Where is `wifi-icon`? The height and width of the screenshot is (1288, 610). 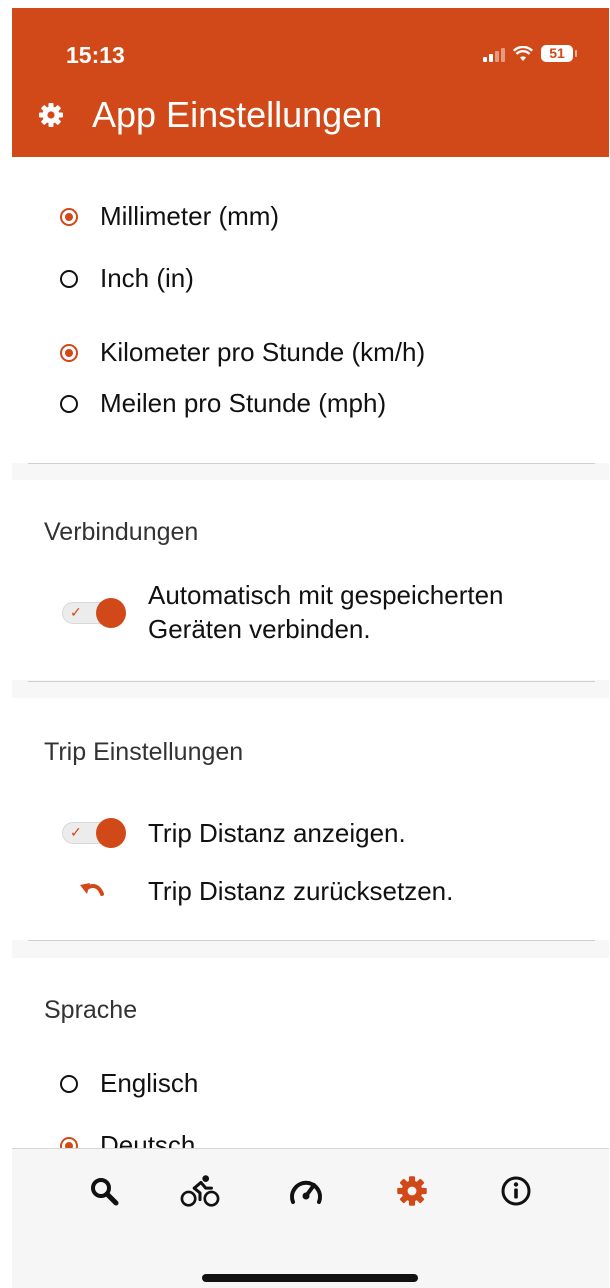
wifi-icon is located at coordinates (523, 53).